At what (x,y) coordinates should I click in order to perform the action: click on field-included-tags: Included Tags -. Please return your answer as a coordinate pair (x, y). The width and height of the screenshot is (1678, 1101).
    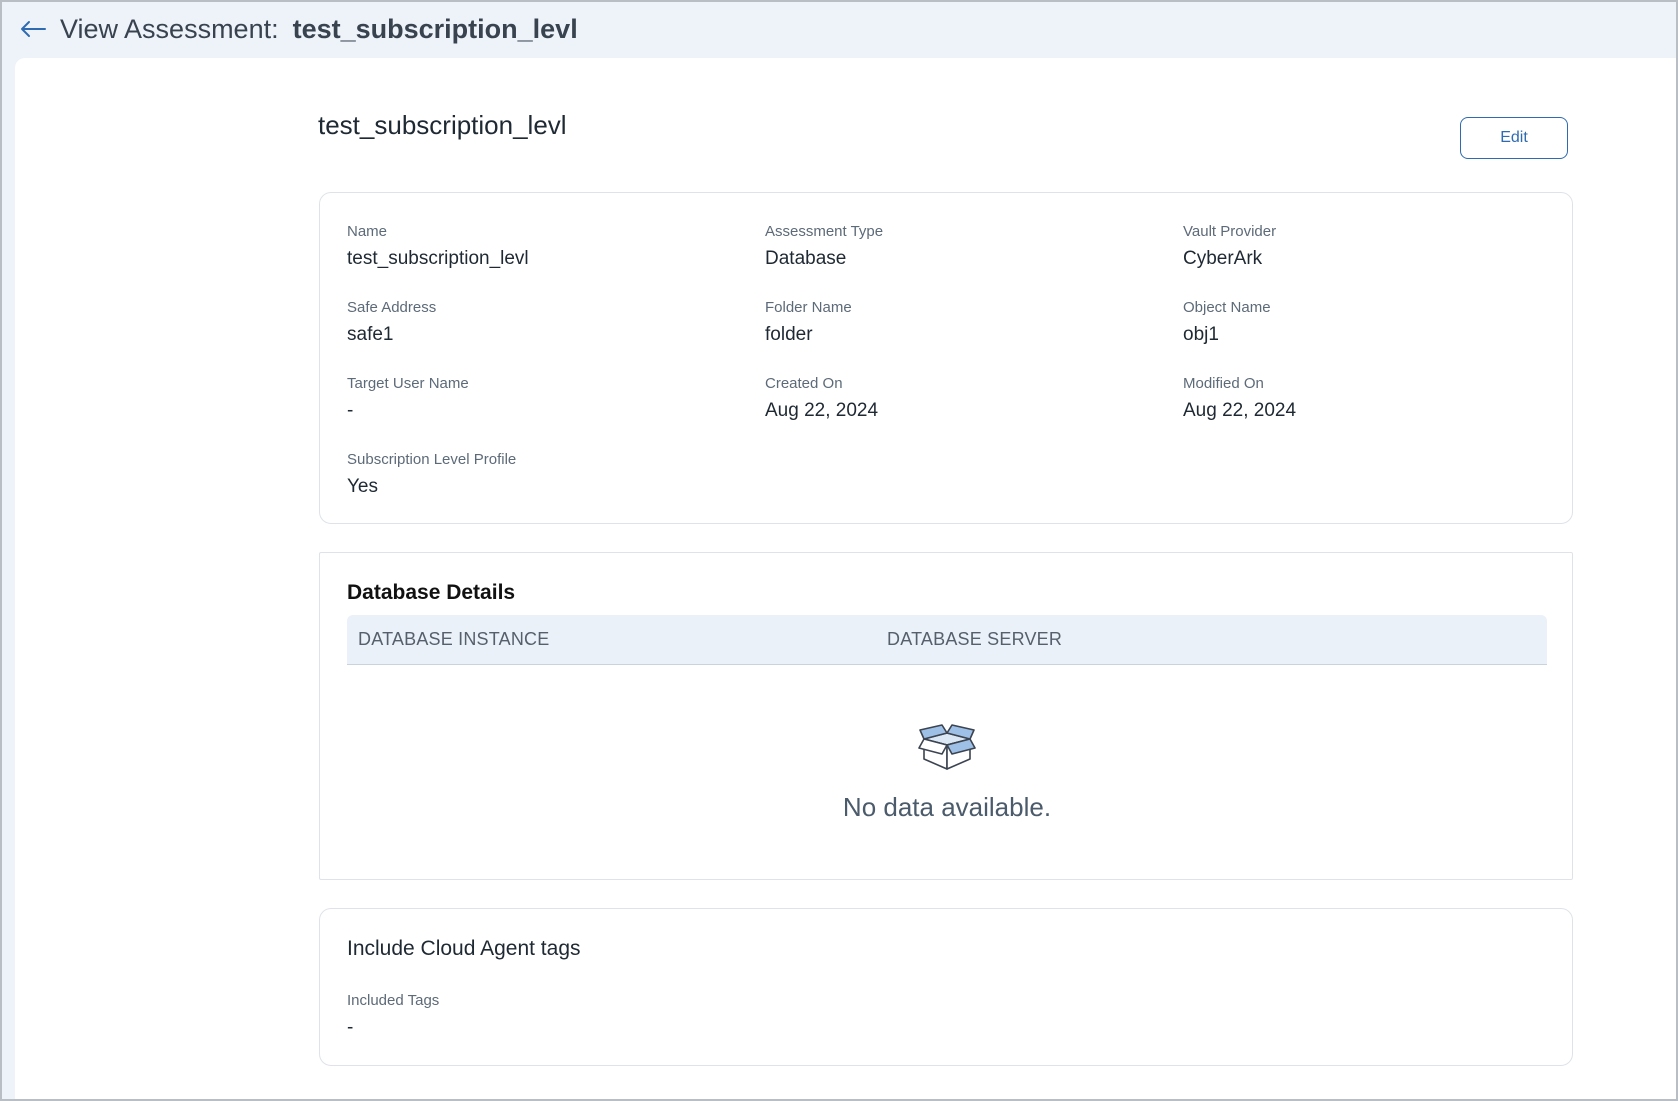
    Looking at the image, I should click on (393, 1015).